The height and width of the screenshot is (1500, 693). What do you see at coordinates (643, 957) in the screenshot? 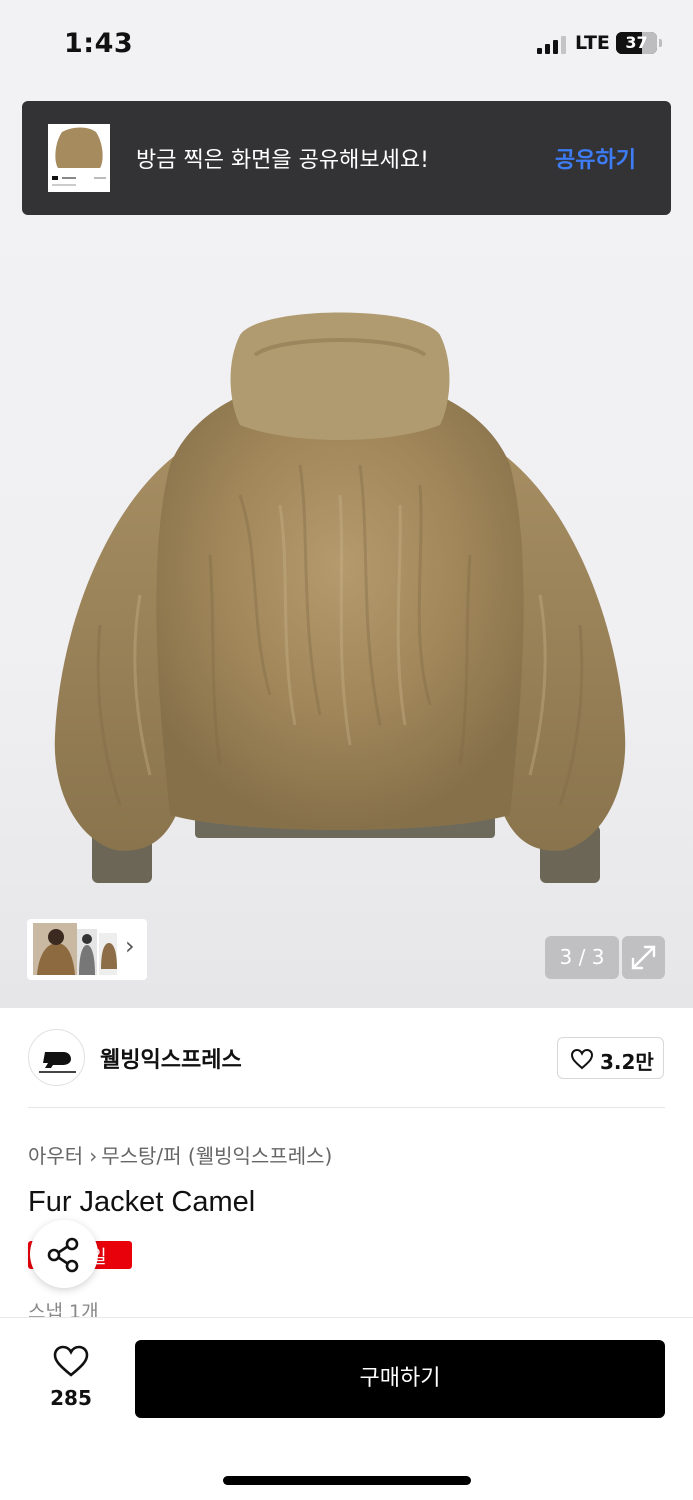
I see `expand-icon` at bounding box center [643, 957].